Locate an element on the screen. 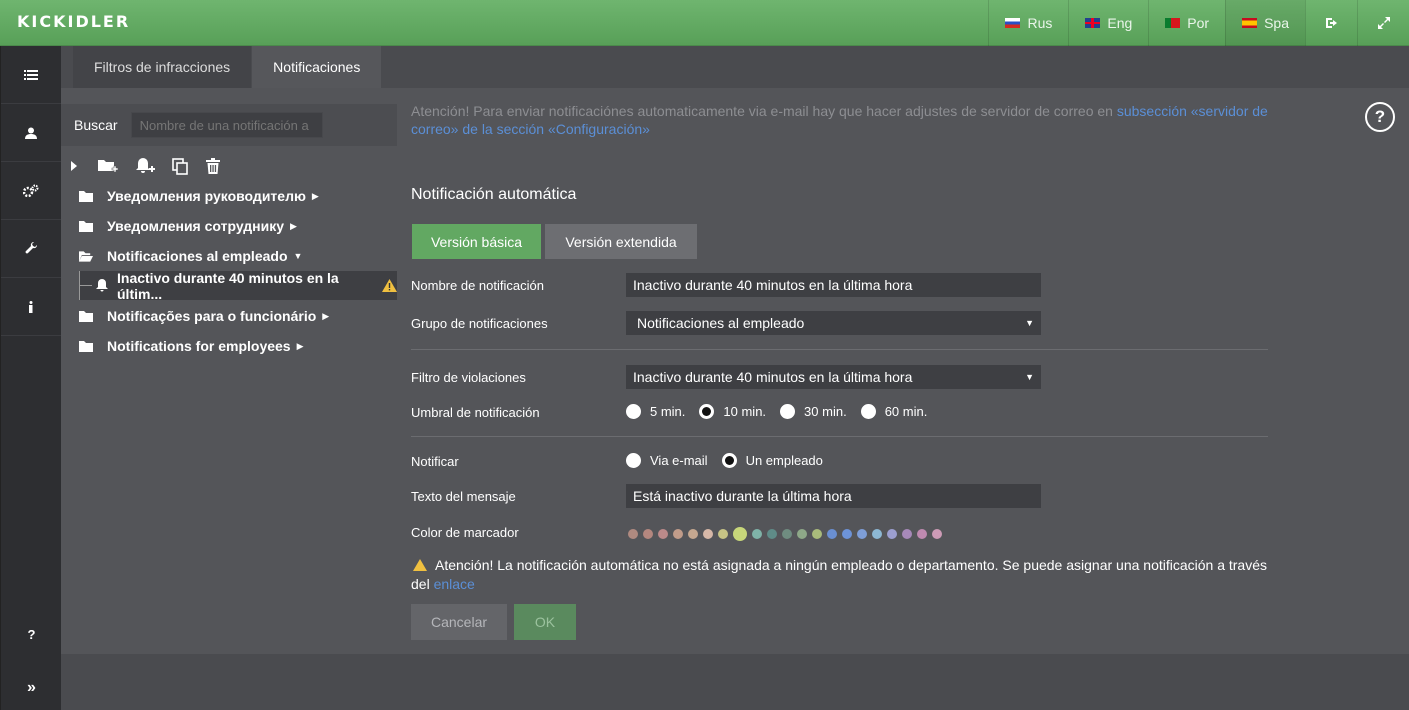 This screenshot has width=1409, height=710. notify-radios: Via e-mail Un empleado is located at coordinates (731, 460).